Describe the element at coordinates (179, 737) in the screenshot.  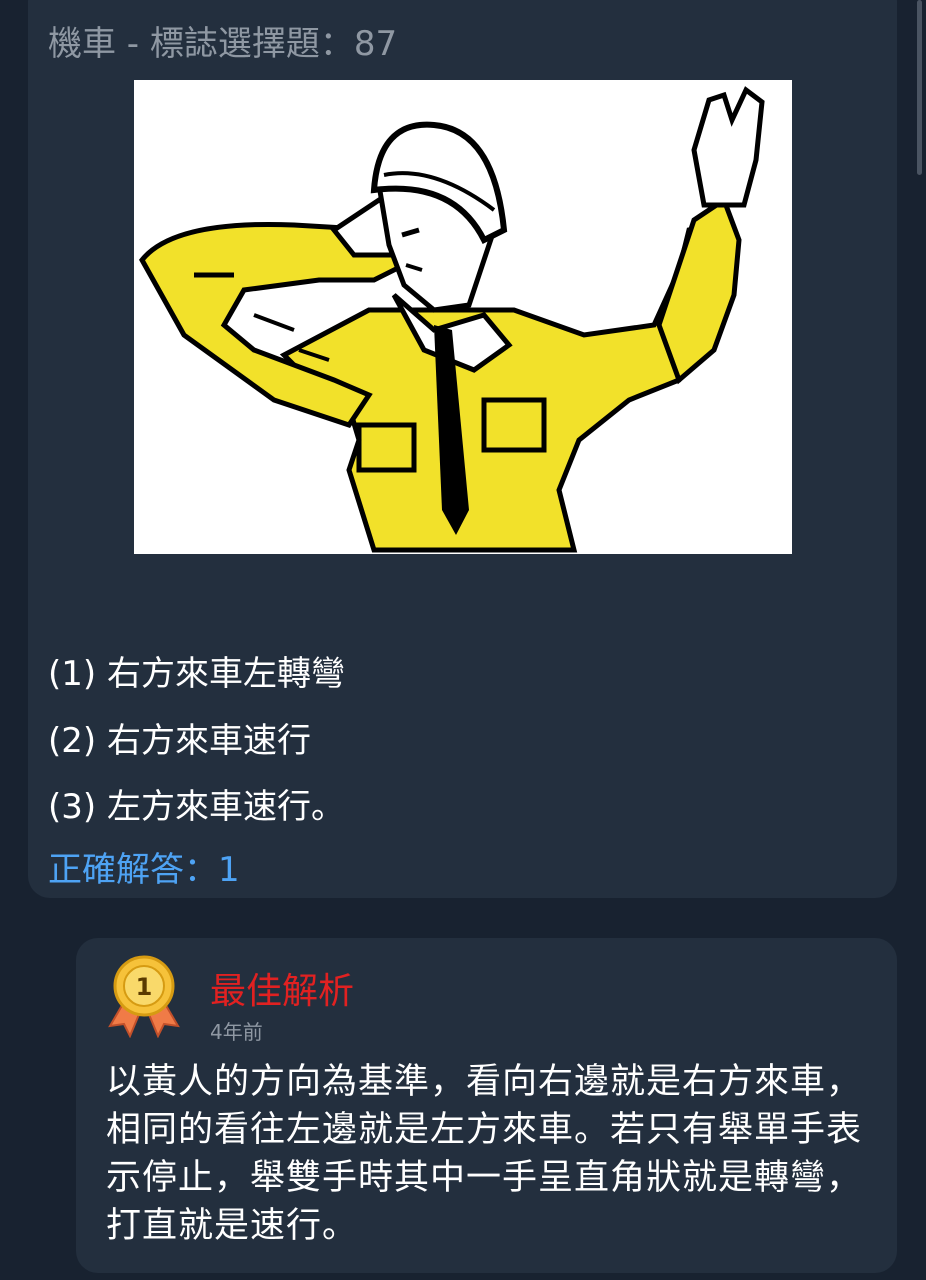
I see `option-2: (2) 右方來車速行` at that location.